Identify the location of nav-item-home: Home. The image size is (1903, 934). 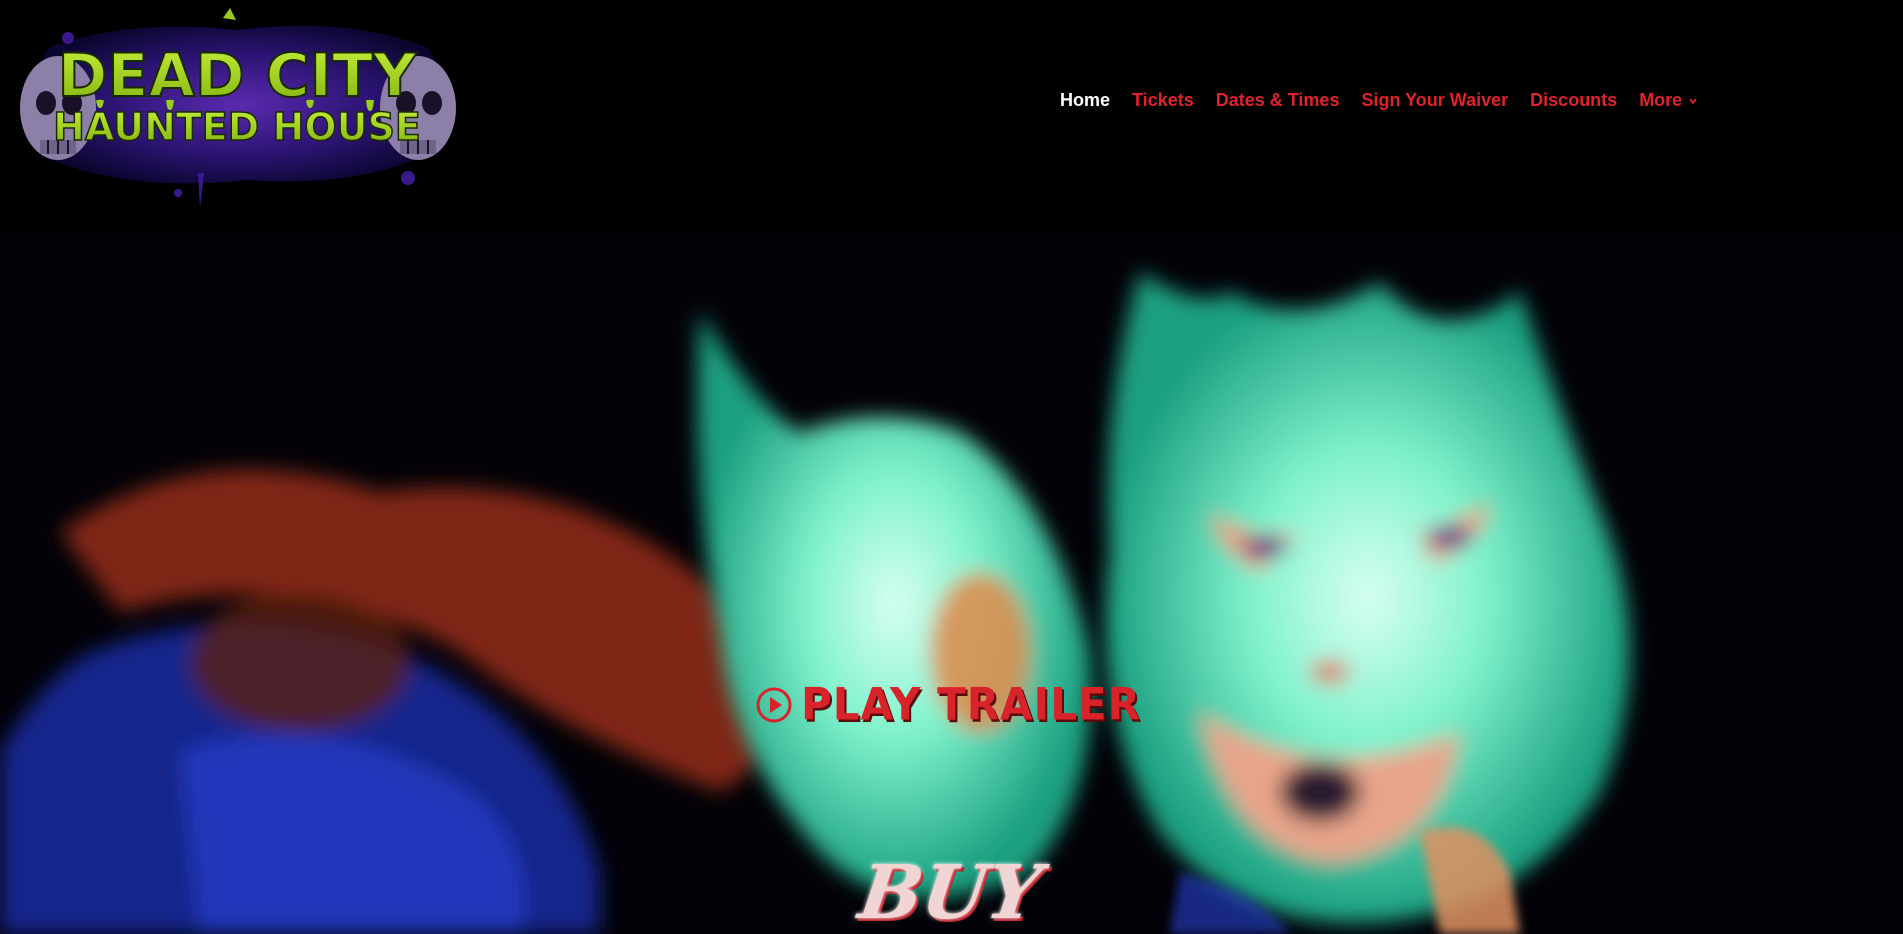
(1085, 100).